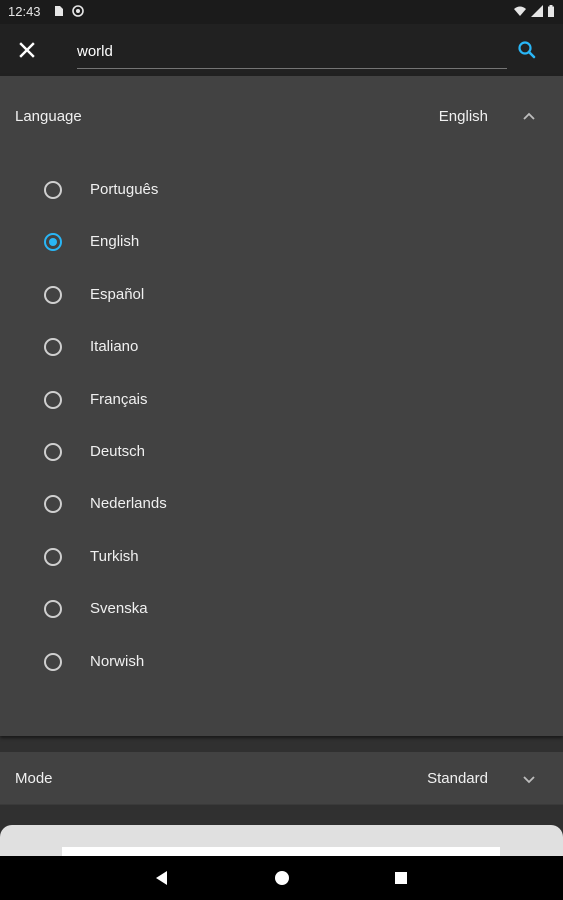 This screenshot has height=900, width=563. Describe the element at coordinates (529, 116) in the screenshot. I see `chevron-up-icon` at that location.